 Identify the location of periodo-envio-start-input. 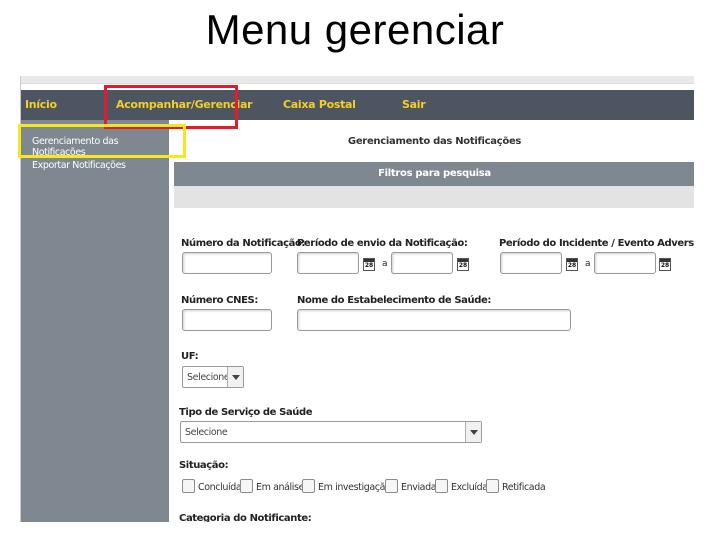
(328, 263).